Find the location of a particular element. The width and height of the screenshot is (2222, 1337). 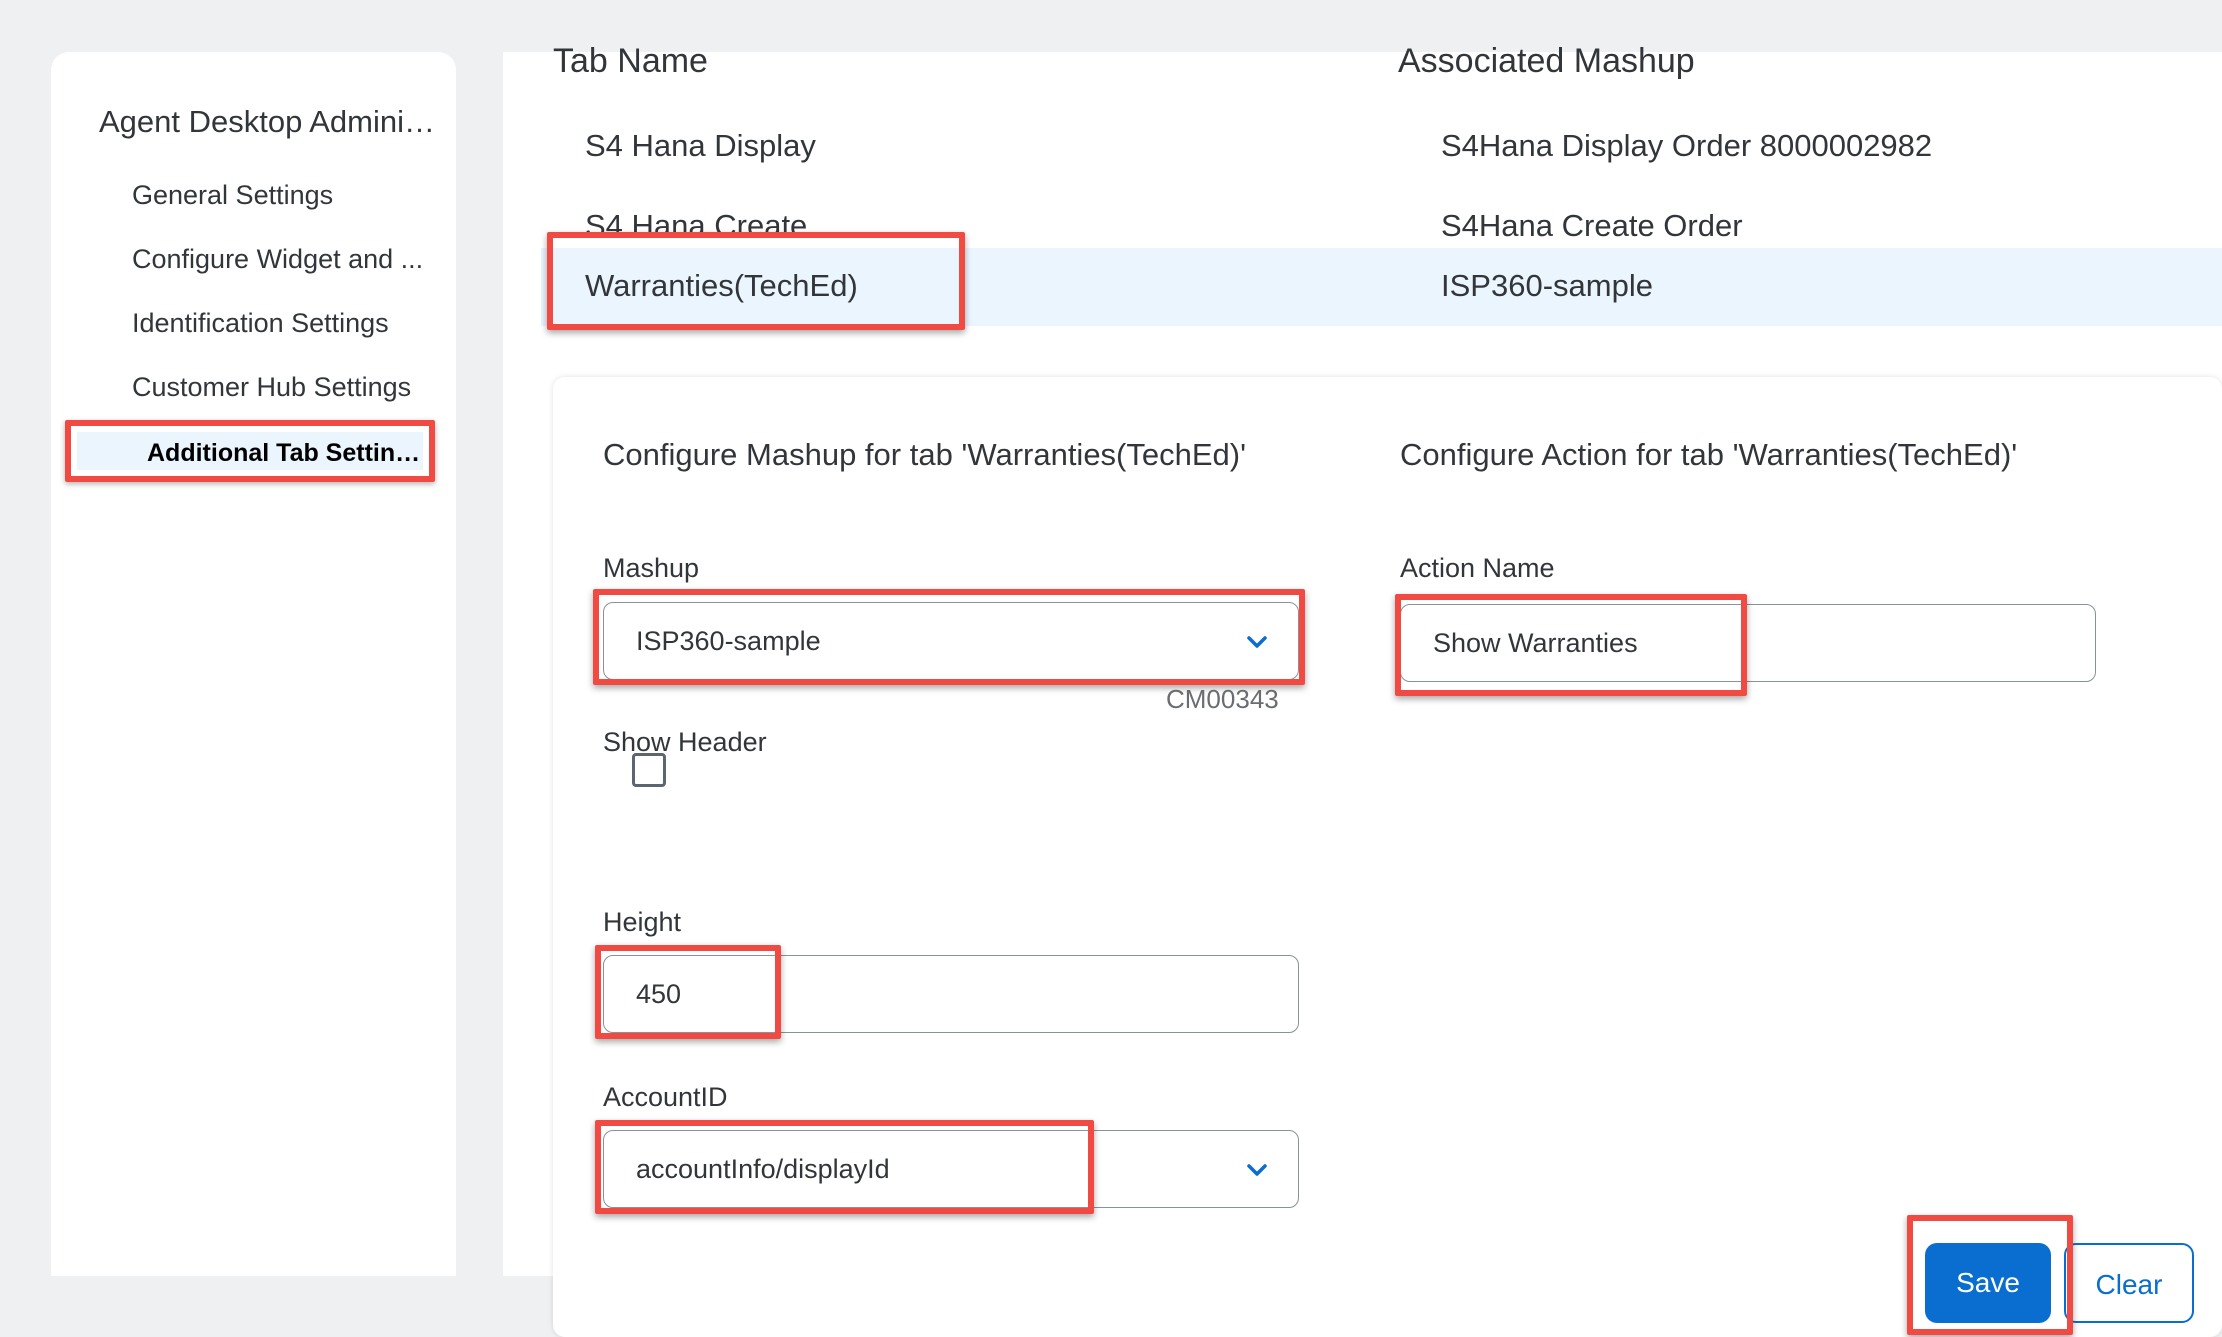

tab-name-cell: S4 Hana Display is located at coordinates (700, 145).